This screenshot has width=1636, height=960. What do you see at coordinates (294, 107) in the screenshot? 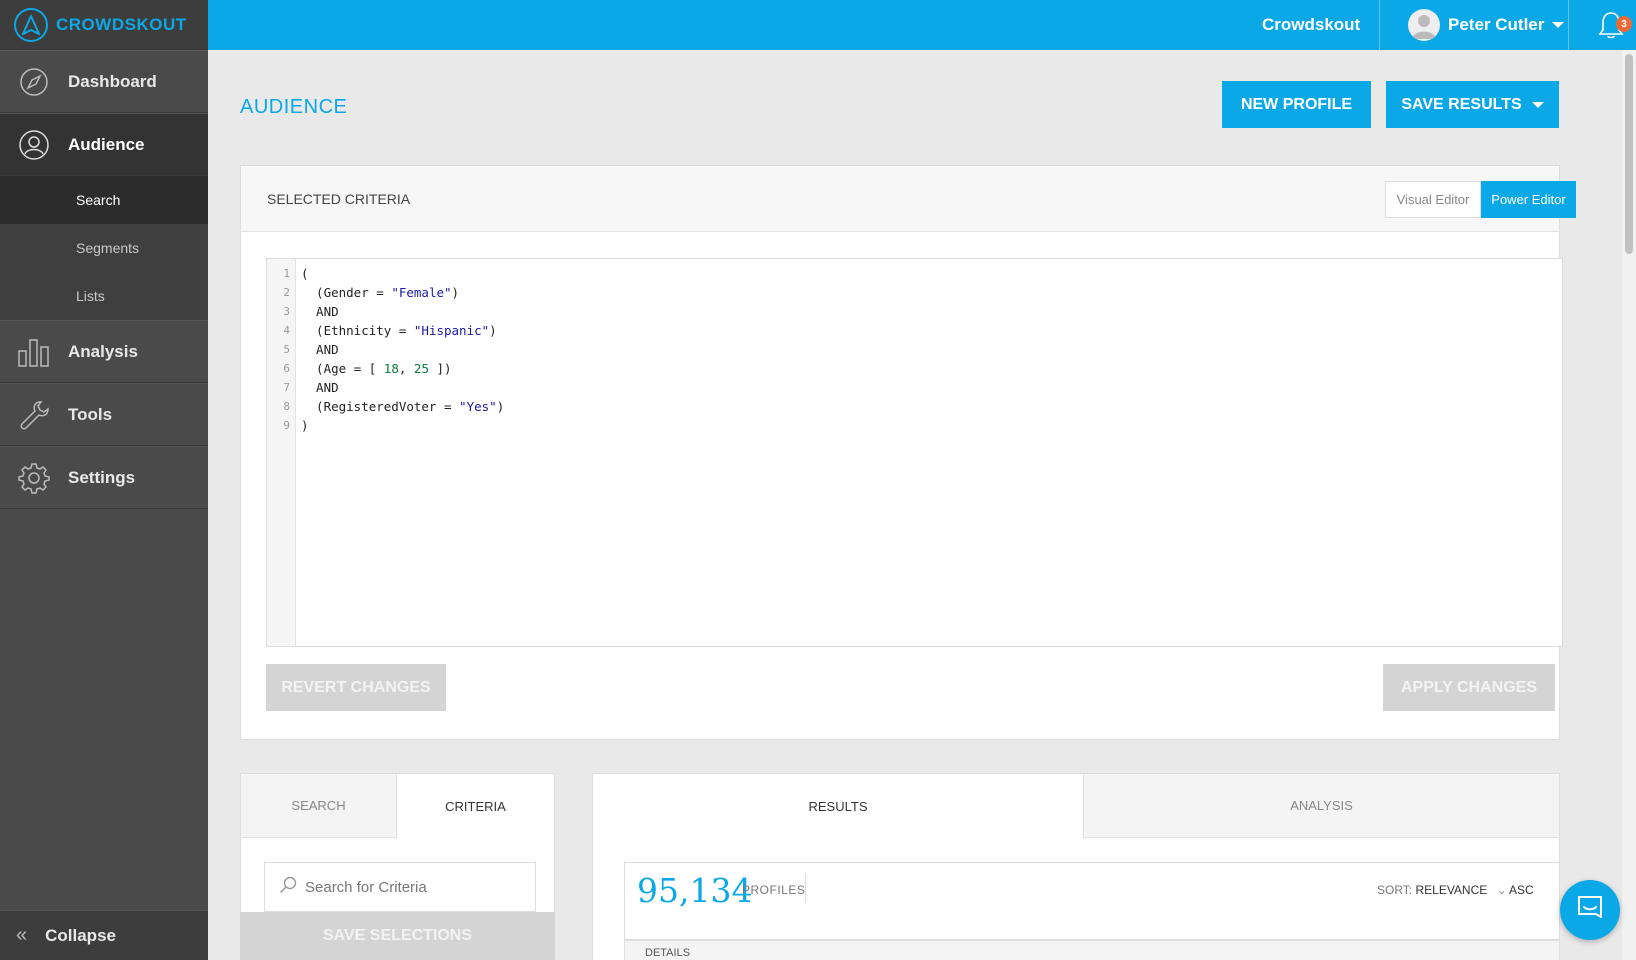
I see `page-title: AUDIENCE` at bounding box center [294, 107].